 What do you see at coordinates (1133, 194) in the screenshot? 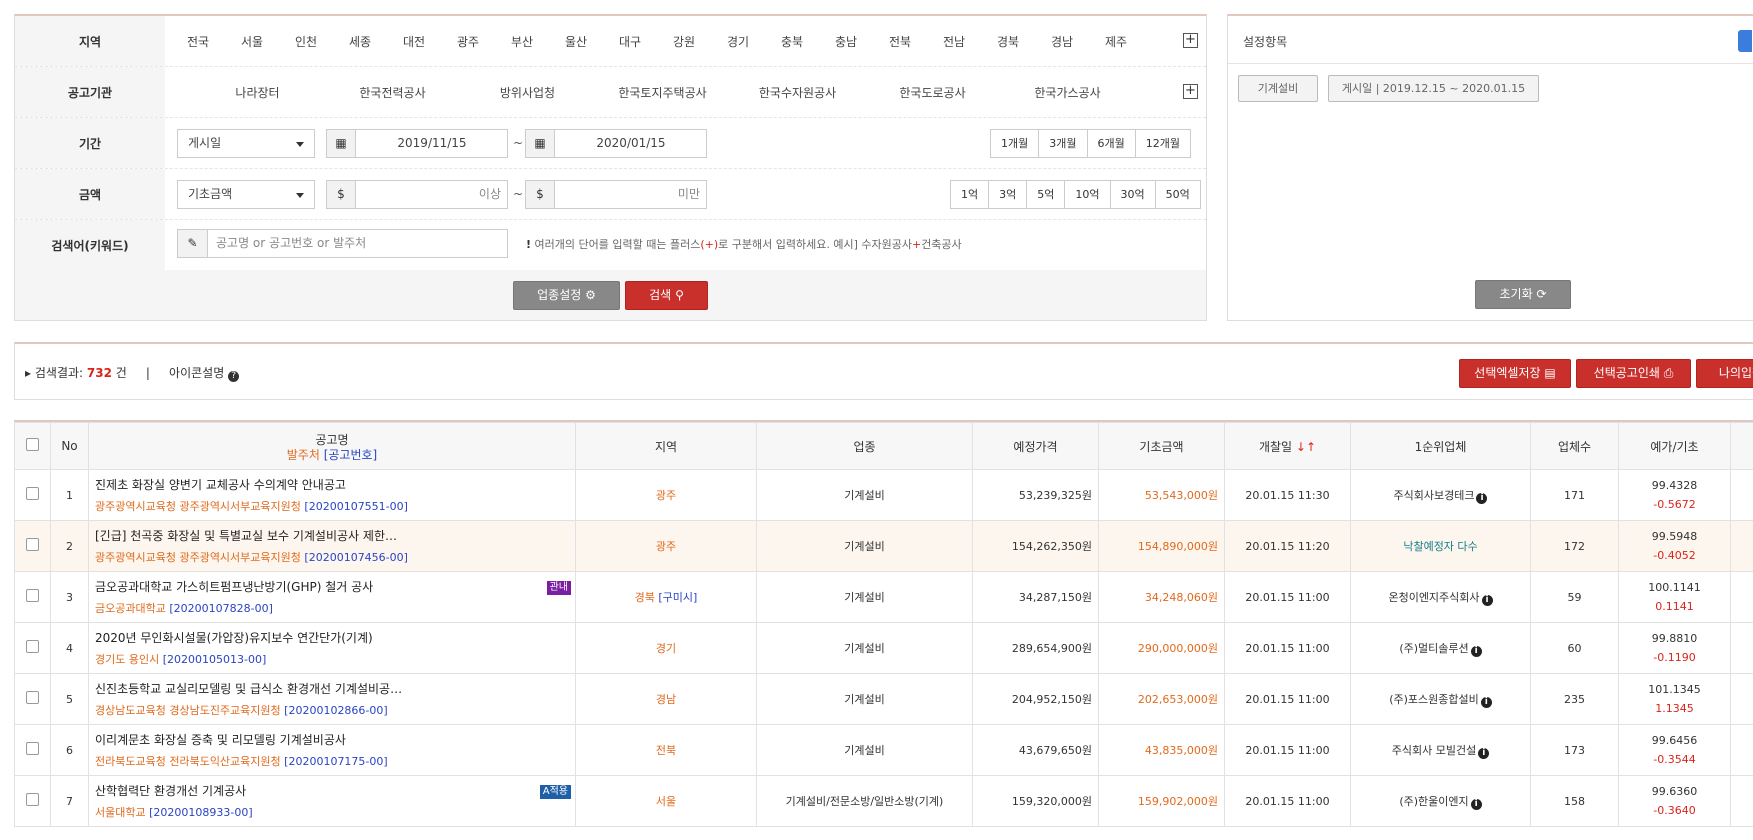
I see `amount-quick-button: 30억` at bounding box center [1133, 194].